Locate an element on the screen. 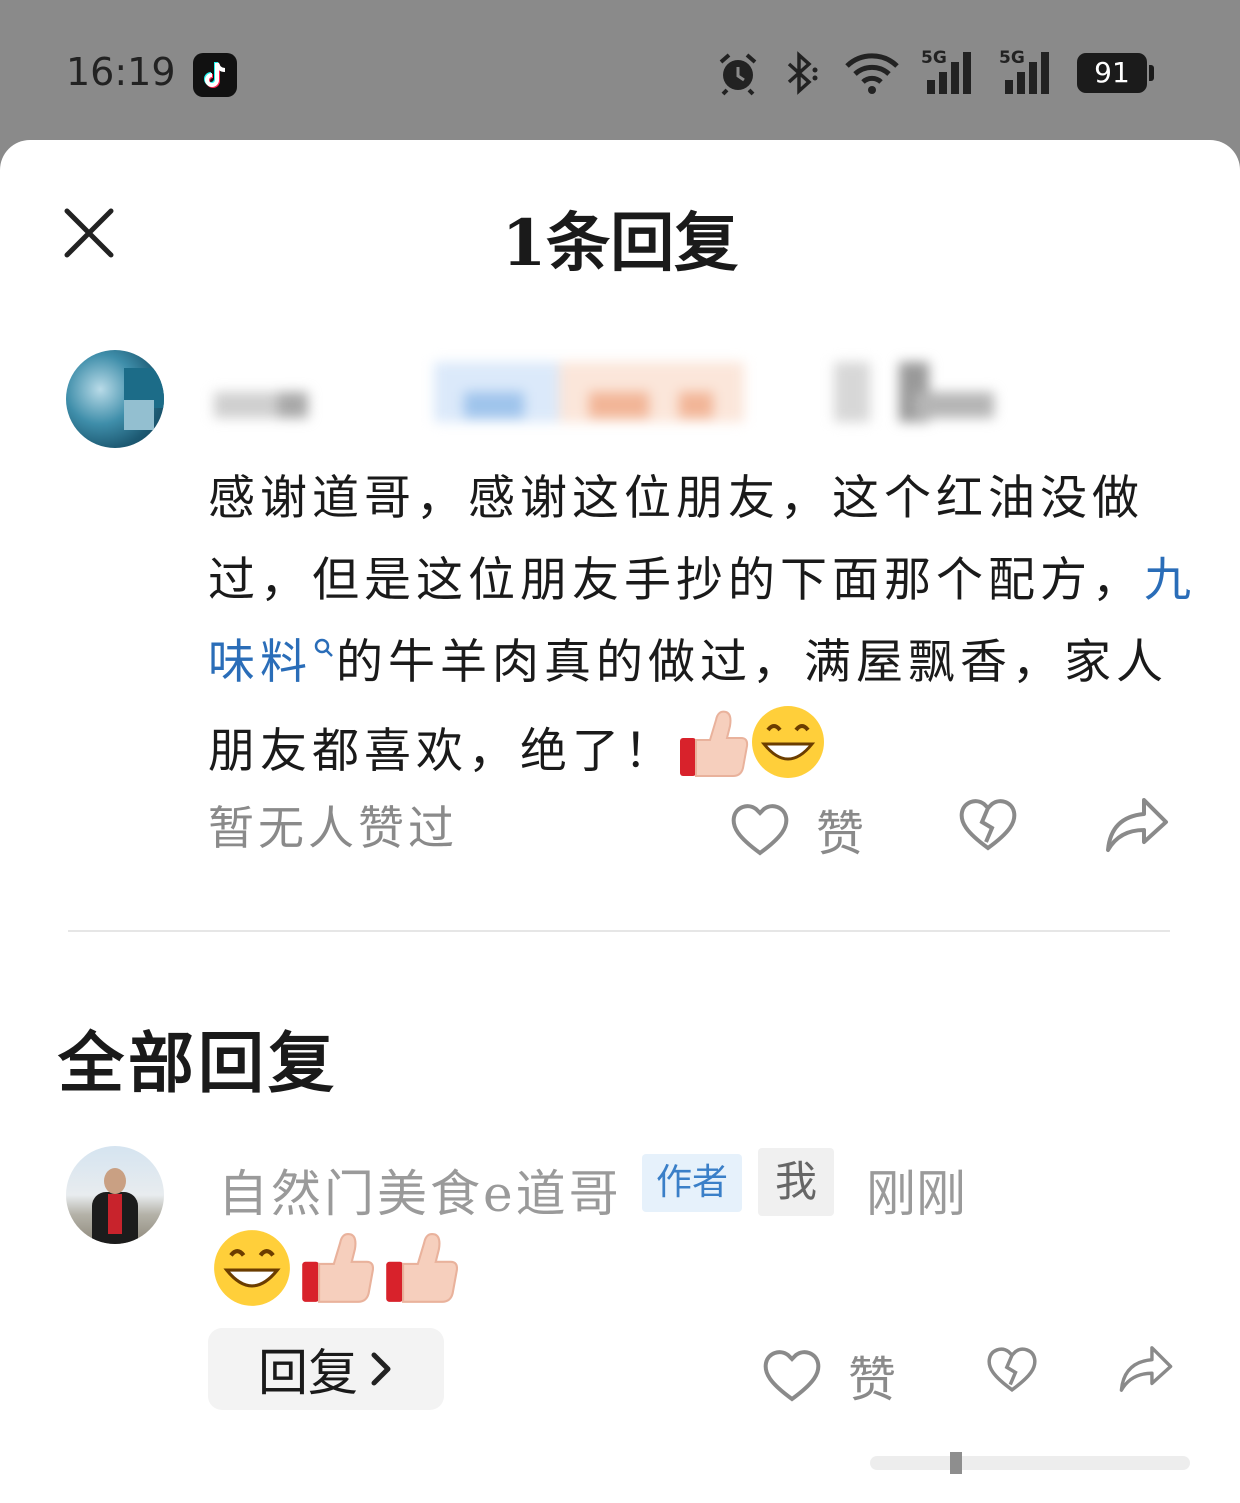 The image size is (1240, 1503). status-bar: 16:19 5G 5G 91 is located at coordinates (620, 70).